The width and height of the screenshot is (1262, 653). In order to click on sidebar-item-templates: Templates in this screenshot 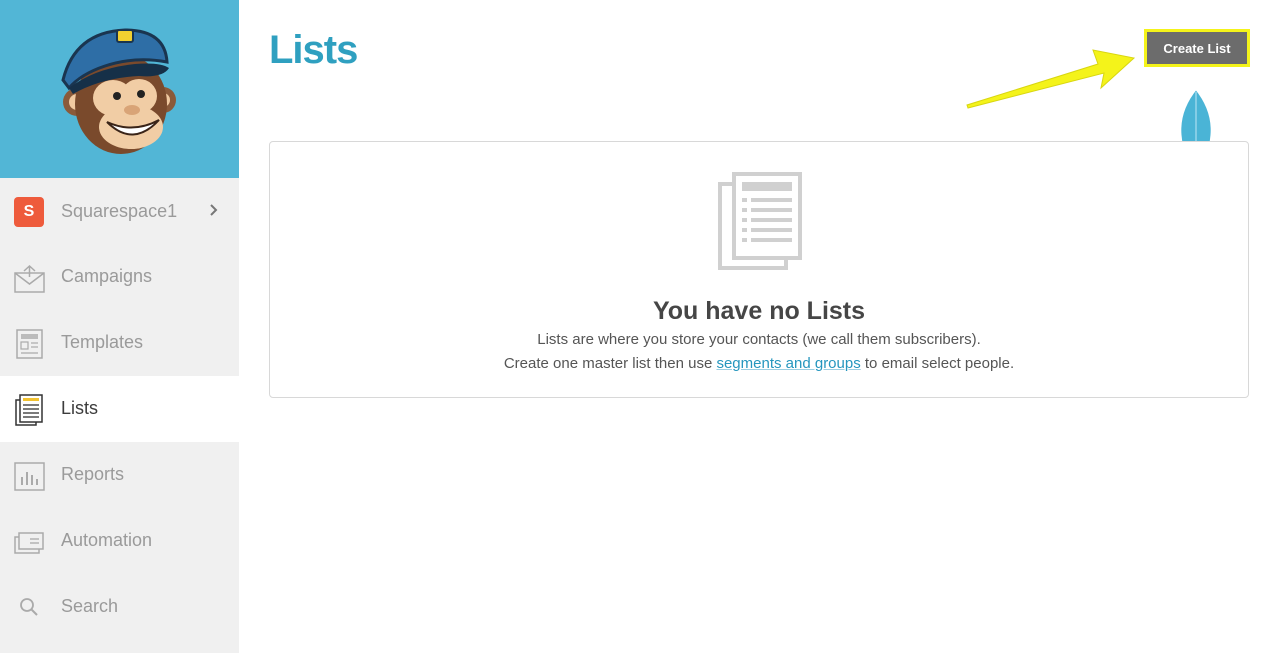, I will do `click(119, 343)`.